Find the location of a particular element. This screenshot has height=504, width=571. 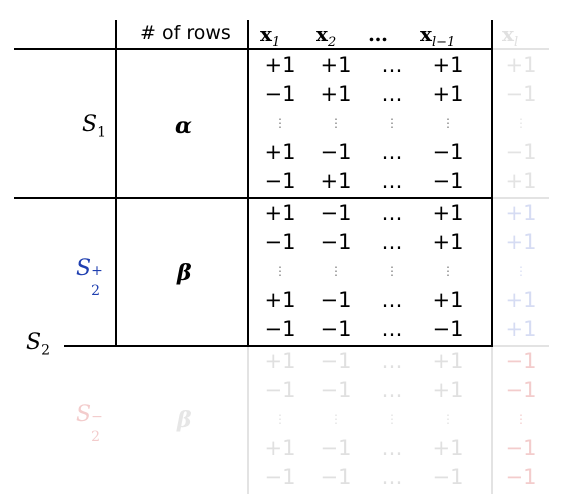

set-label-s2-plus-main: S is located at coordinates (84, 268).